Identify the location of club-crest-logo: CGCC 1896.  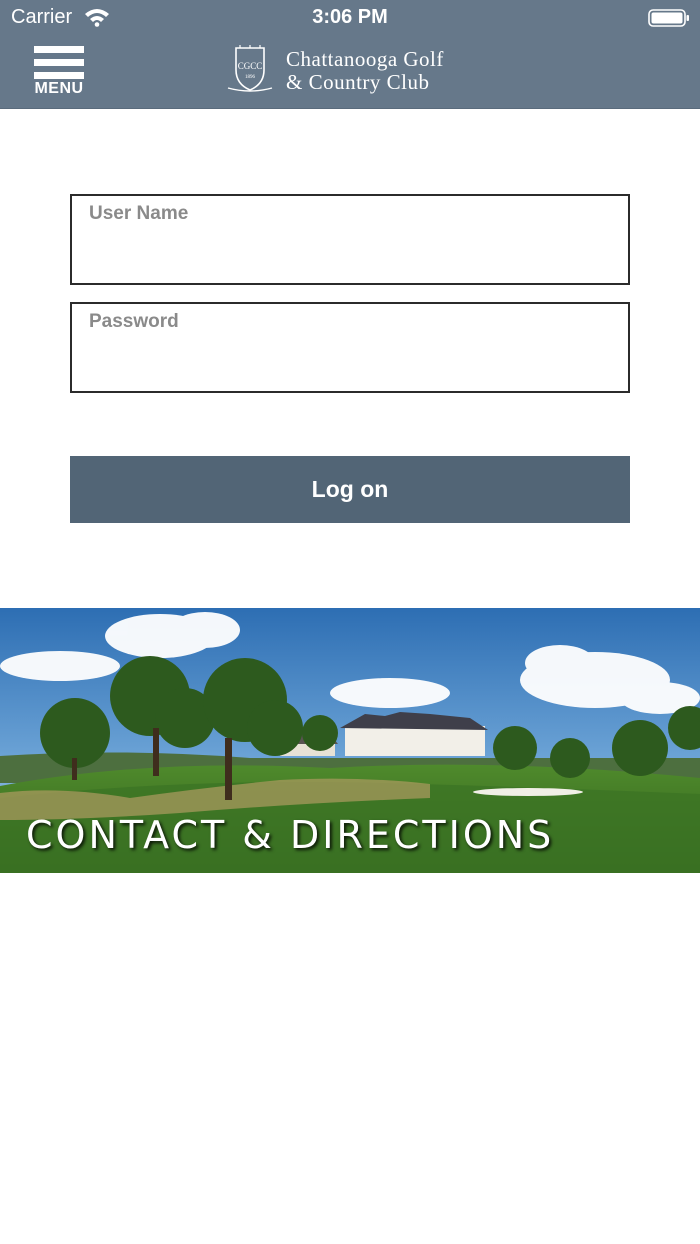
(250, 68).